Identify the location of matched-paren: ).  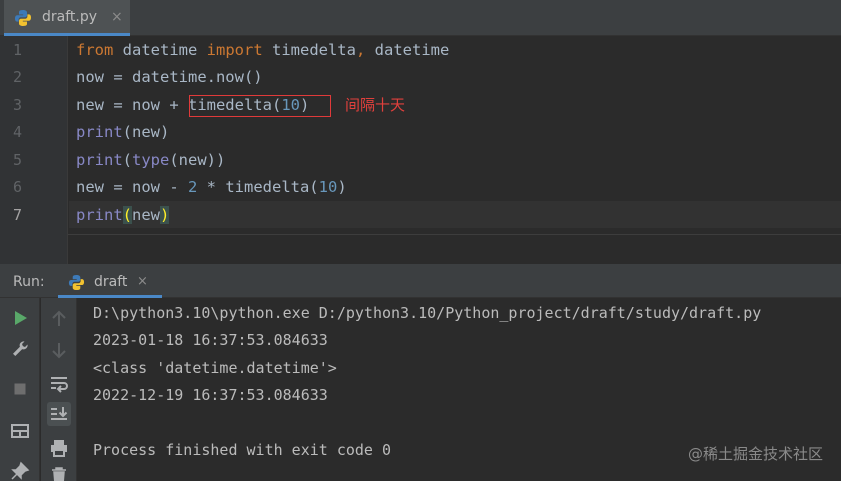
(165, 215).